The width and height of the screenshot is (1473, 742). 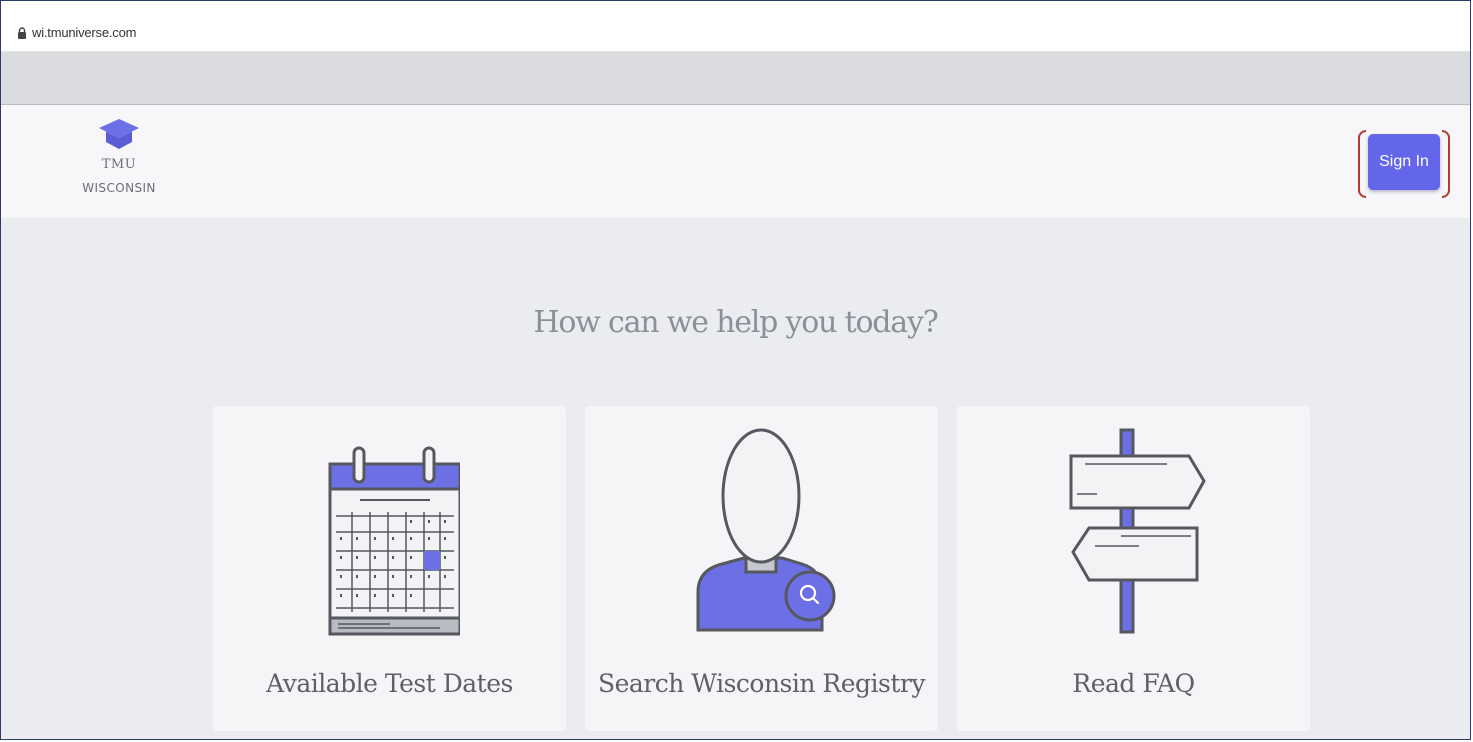 I want to click on logo-abbreviation: TMU, so click(x=119, y=164).